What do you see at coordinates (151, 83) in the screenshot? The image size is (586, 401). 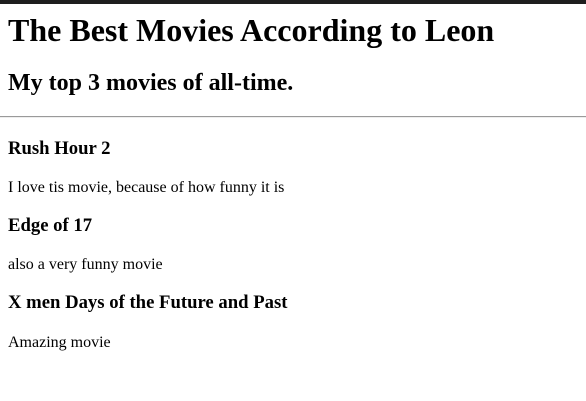 I see `page-subtitle: My top 3 movies of all-time.` at bounding box center [151, 83].